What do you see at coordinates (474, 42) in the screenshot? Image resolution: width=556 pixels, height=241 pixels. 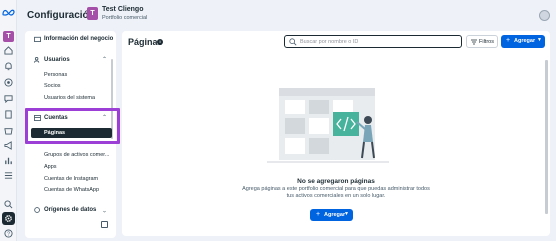 I see `filter-icon` at bounding box center [474, 42].